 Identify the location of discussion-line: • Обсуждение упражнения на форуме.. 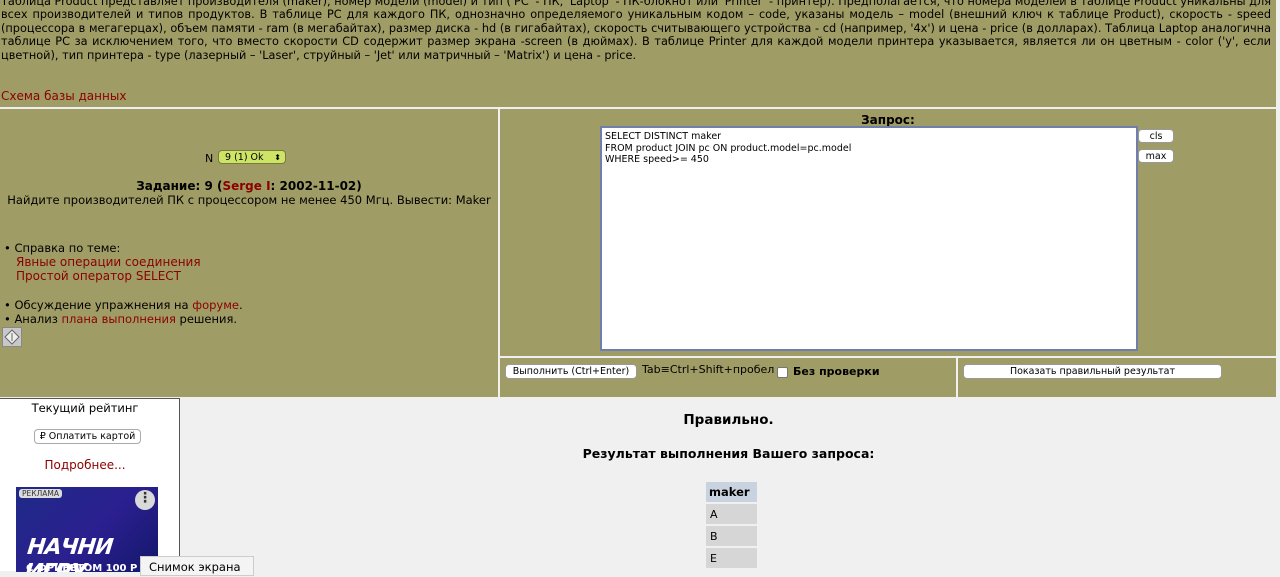
(123, 305).